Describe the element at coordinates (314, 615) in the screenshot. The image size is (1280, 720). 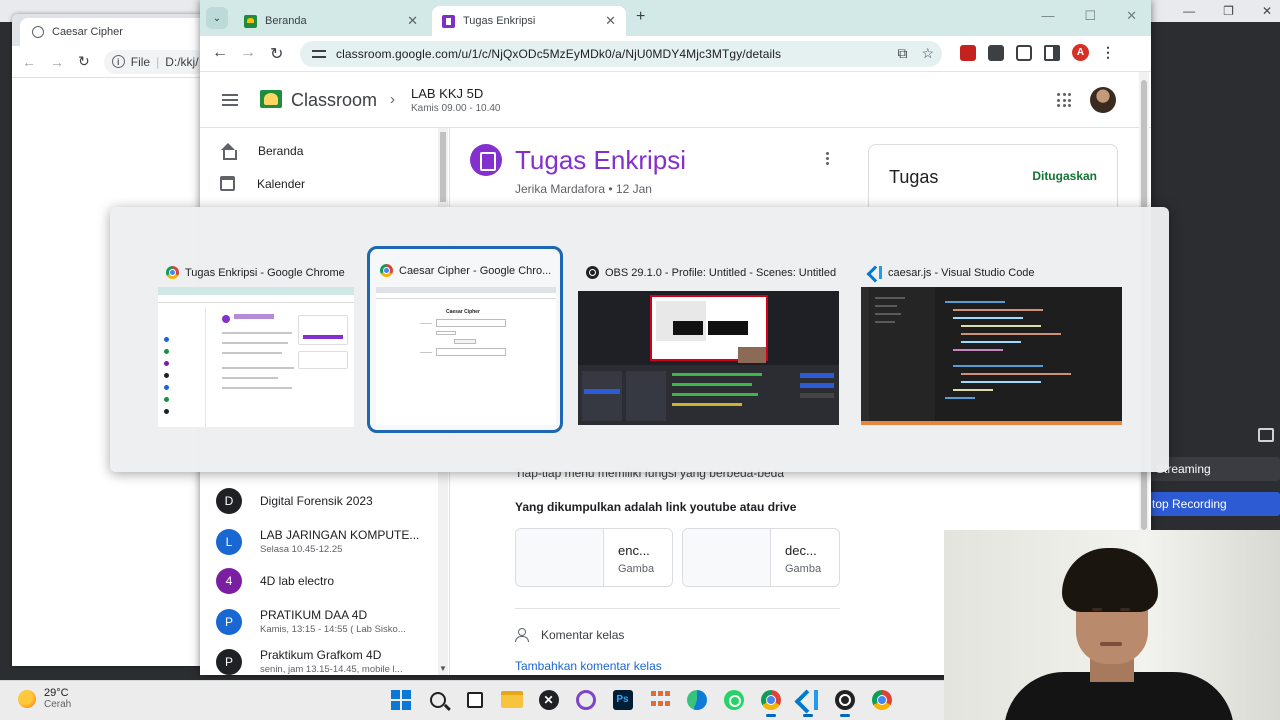
I see `class-name: PRATIKUM DAA 4D` at that location.